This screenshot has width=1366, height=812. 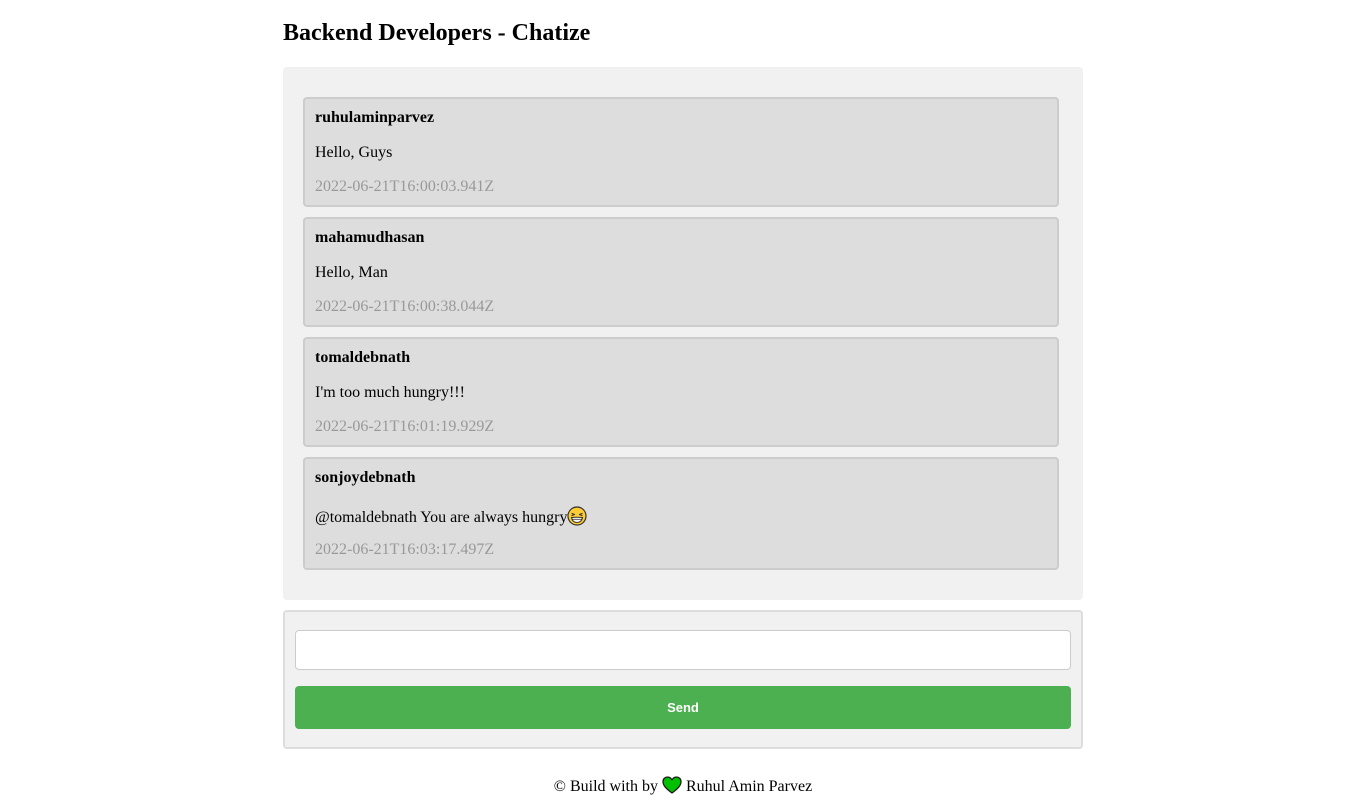 What do you see at coordinates (441, 517) in the screenshot?
I see `message-text: @tomaldebnath You are always hungry` at bounding box center [441, 517].